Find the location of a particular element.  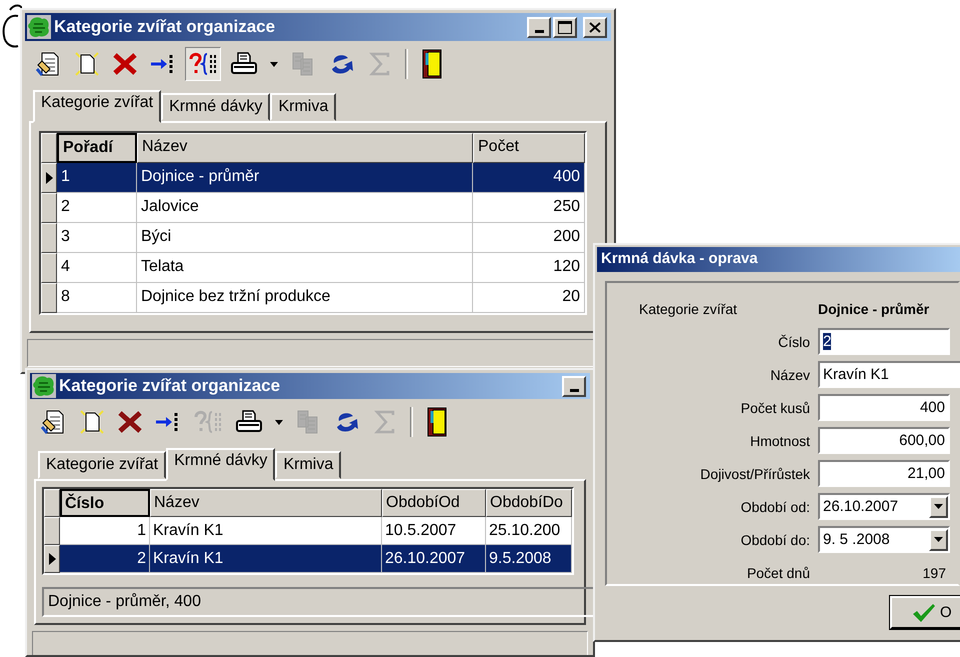

column-header: Pořadí is located at coordinates (97, 148).